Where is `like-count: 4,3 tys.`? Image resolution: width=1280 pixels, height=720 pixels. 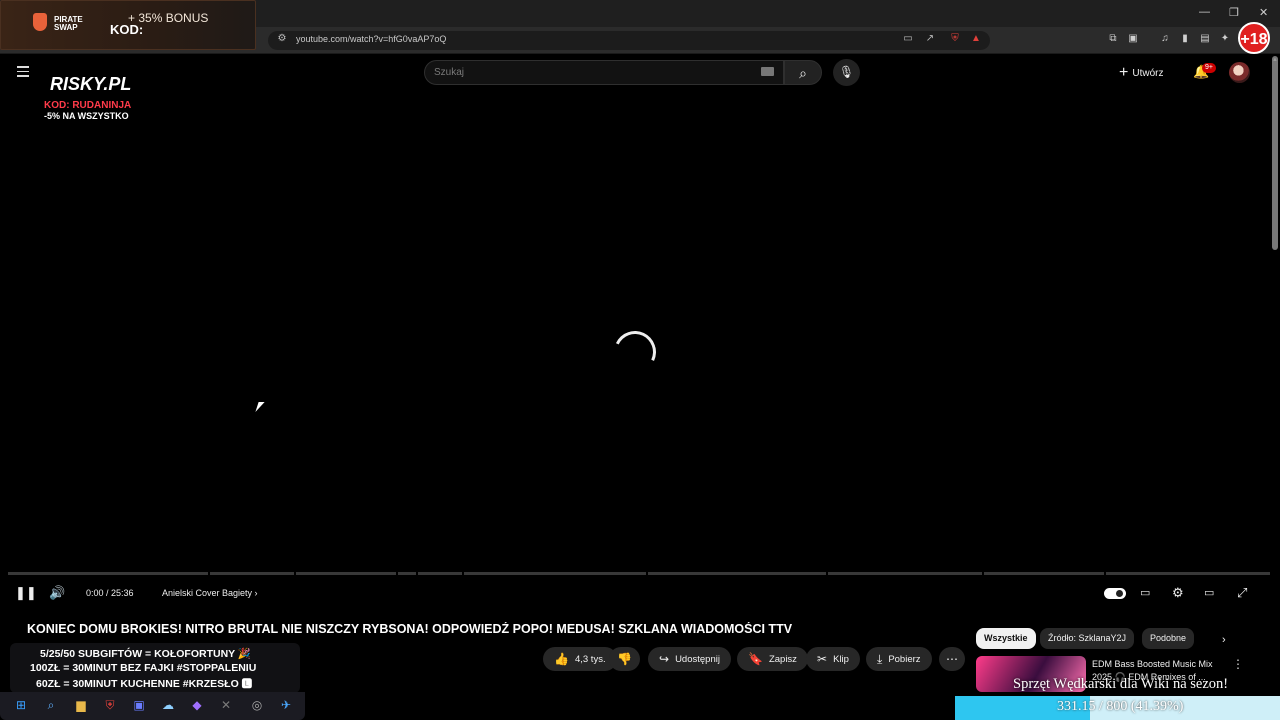
like-count: 4,3 tys. is located at coordinates (590, 659).